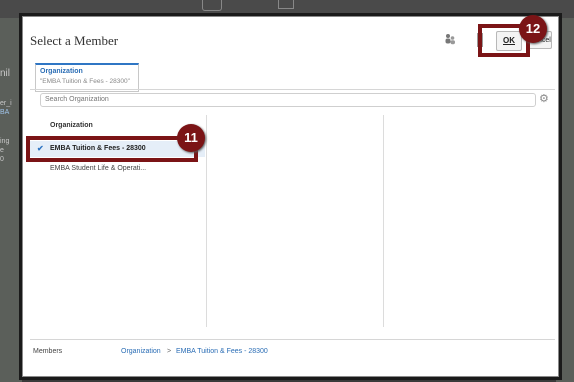 The image size is (574, 382). Describe the element at coordinates (222, 351) in the screenshot. I see `breadcrumb-item: EMBA Tuition & Fees - 28300` at that location.